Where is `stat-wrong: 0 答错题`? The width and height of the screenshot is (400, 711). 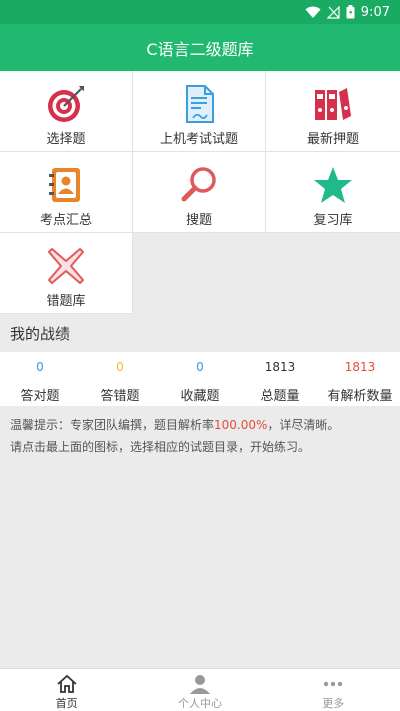
stat-wrong: 0 答错题 is located at coordinates (120, 379).